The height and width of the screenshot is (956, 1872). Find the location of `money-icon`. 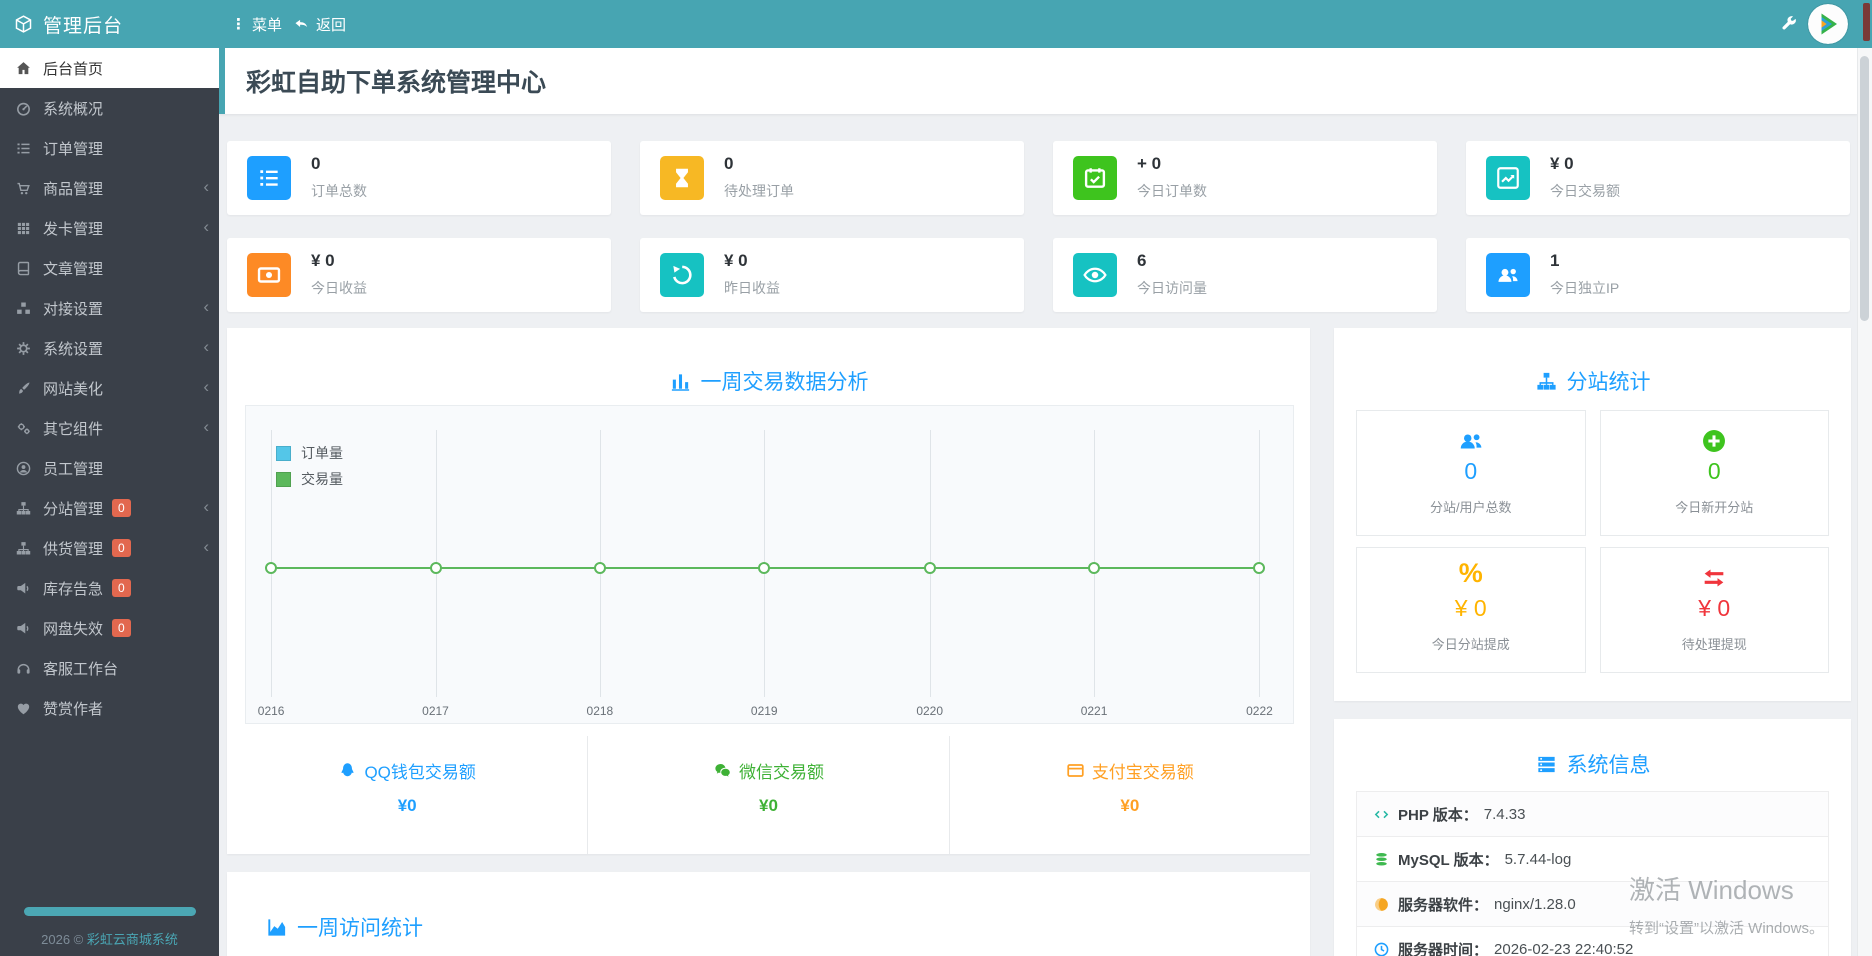

money-icon is located at coordinates (269, 275).